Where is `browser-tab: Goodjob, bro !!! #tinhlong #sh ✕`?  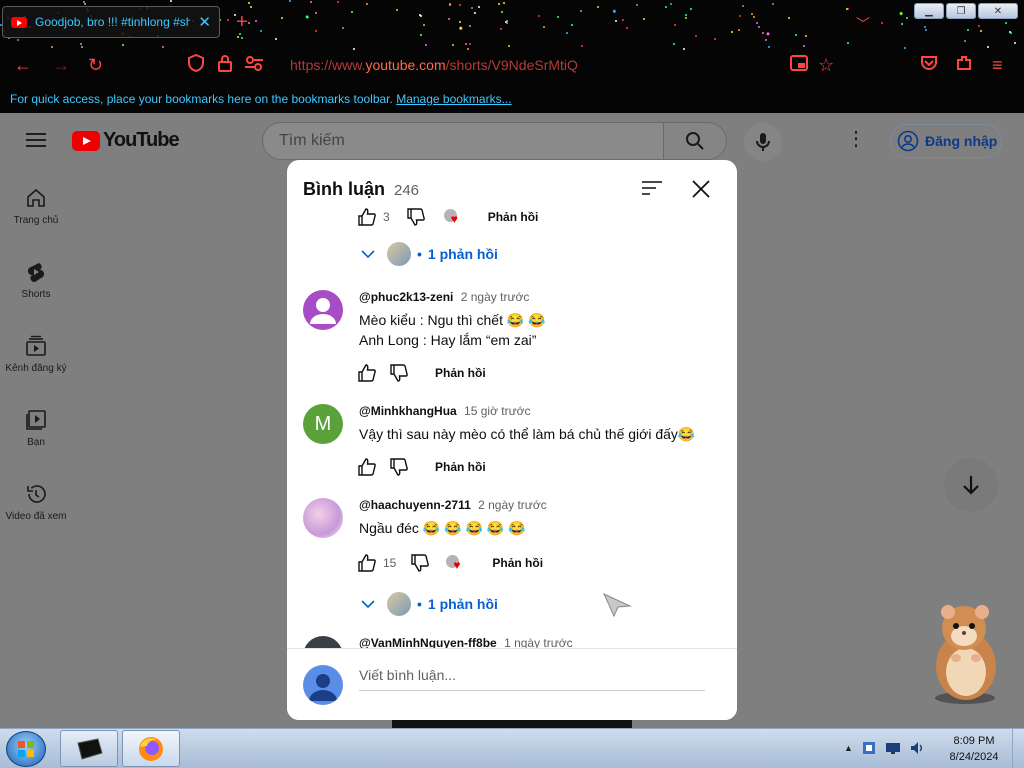 browser-tab: Goodjob, bro !!! #tinhlong #sh ✕ is located at coordinates (111, 22).